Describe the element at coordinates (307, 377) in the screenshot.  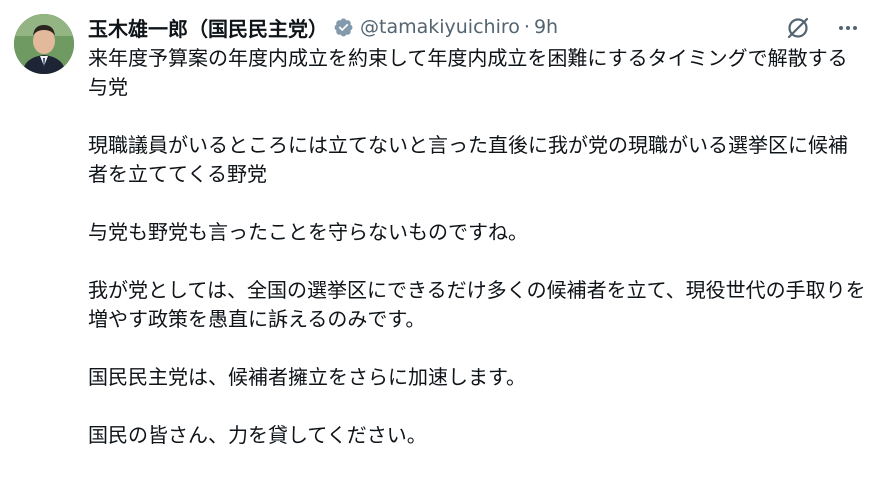
I see `tweet-paragraph: 国民民主党は、候補者擁立をさらに加速します。` at that location.